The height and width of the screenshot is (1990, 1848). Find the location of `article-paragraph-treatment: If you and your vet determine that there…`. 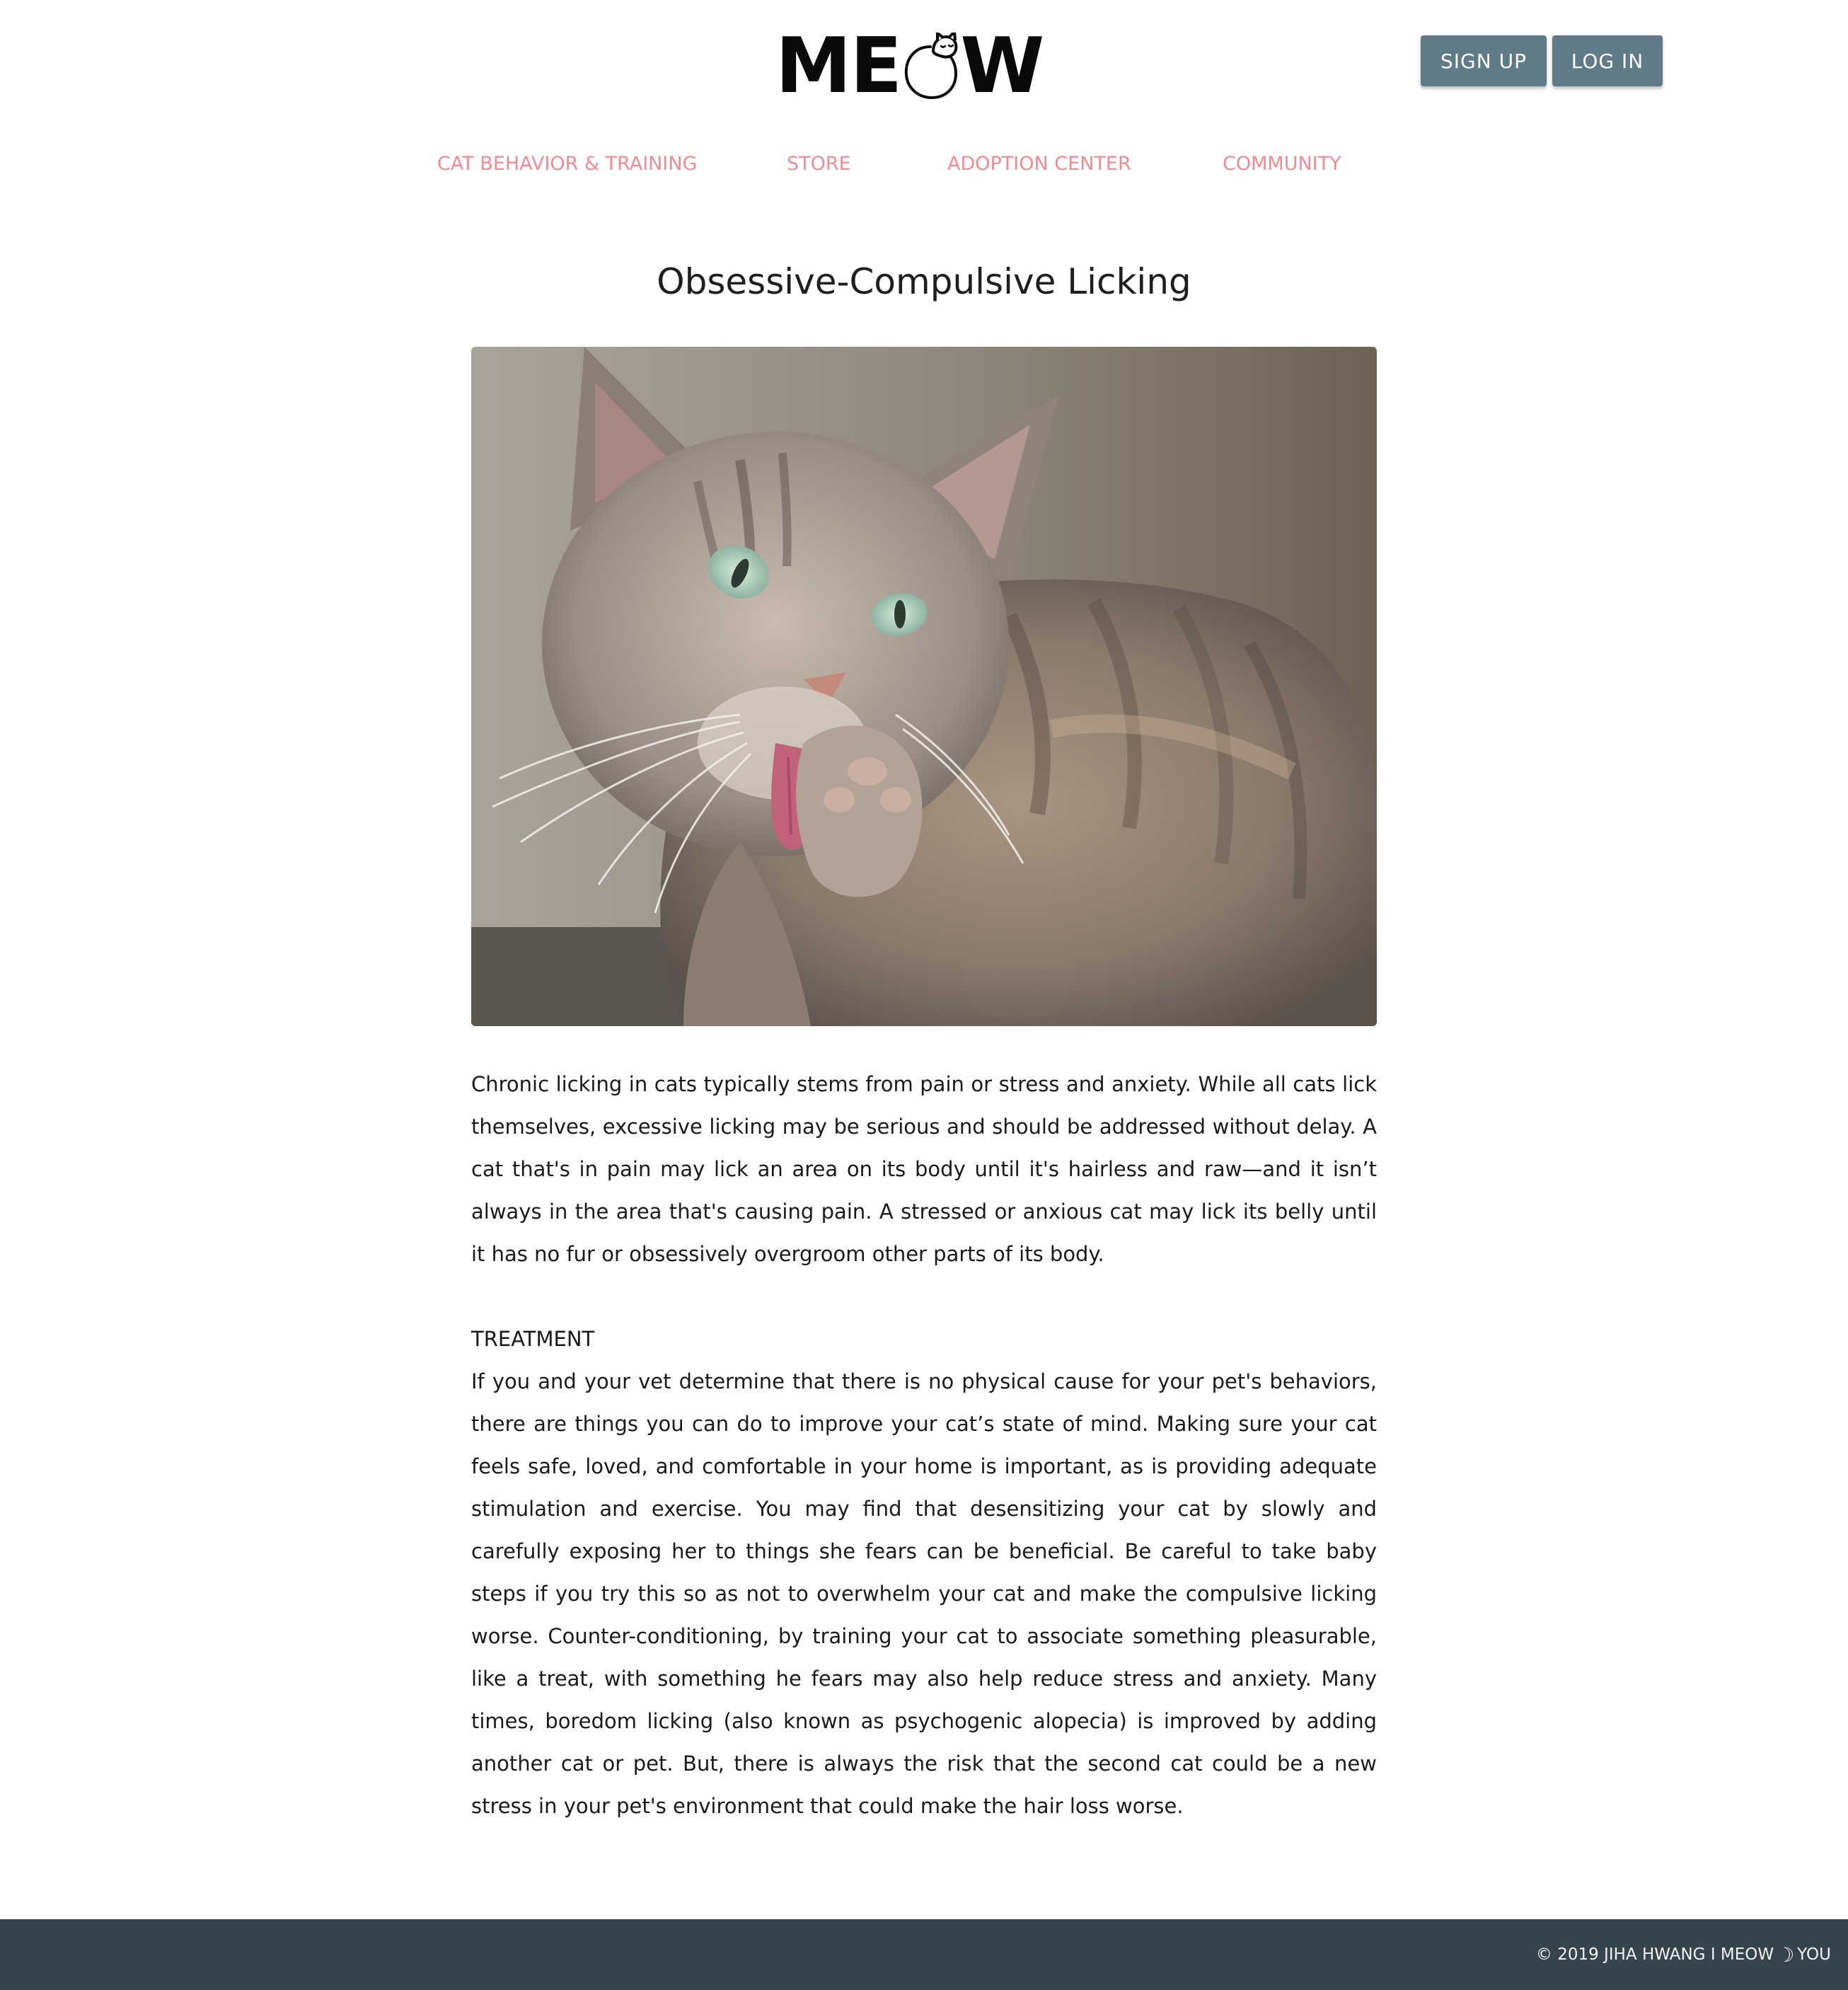

article-paragraph-treatment: If you and your vet determine that there… is located at coordinates (924, 1593).